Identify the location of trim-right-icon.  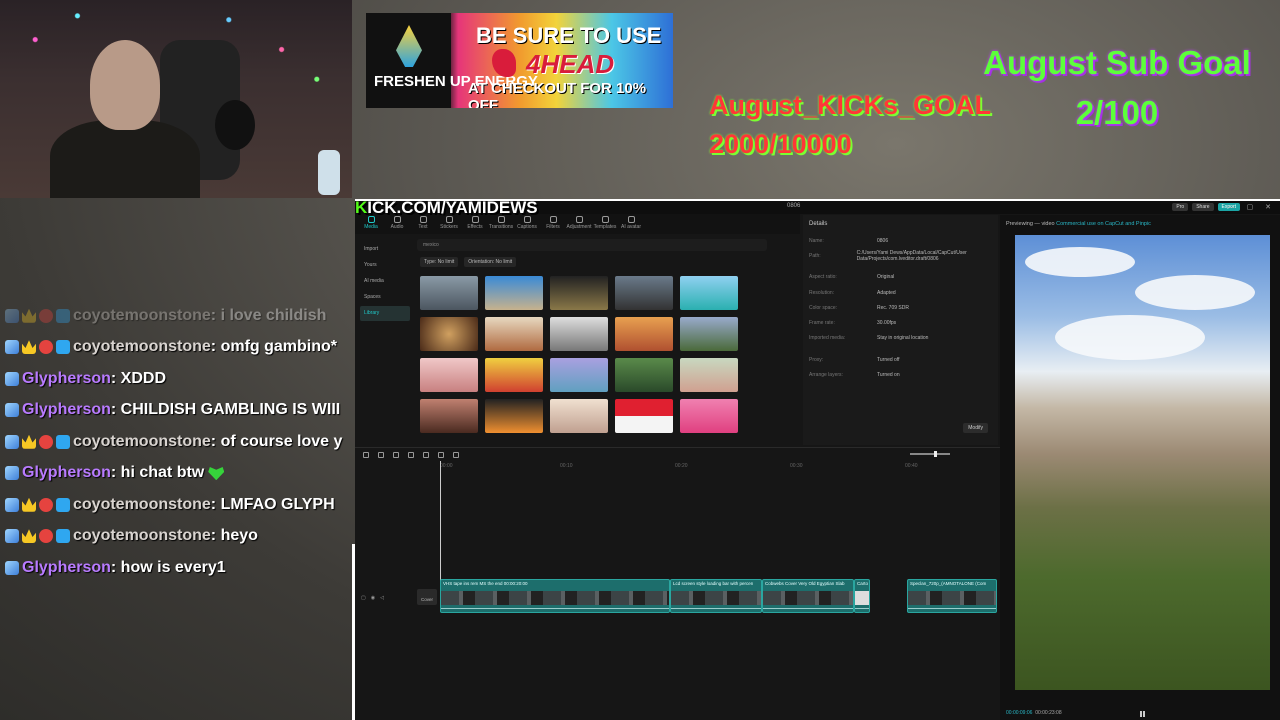
(441, 454).